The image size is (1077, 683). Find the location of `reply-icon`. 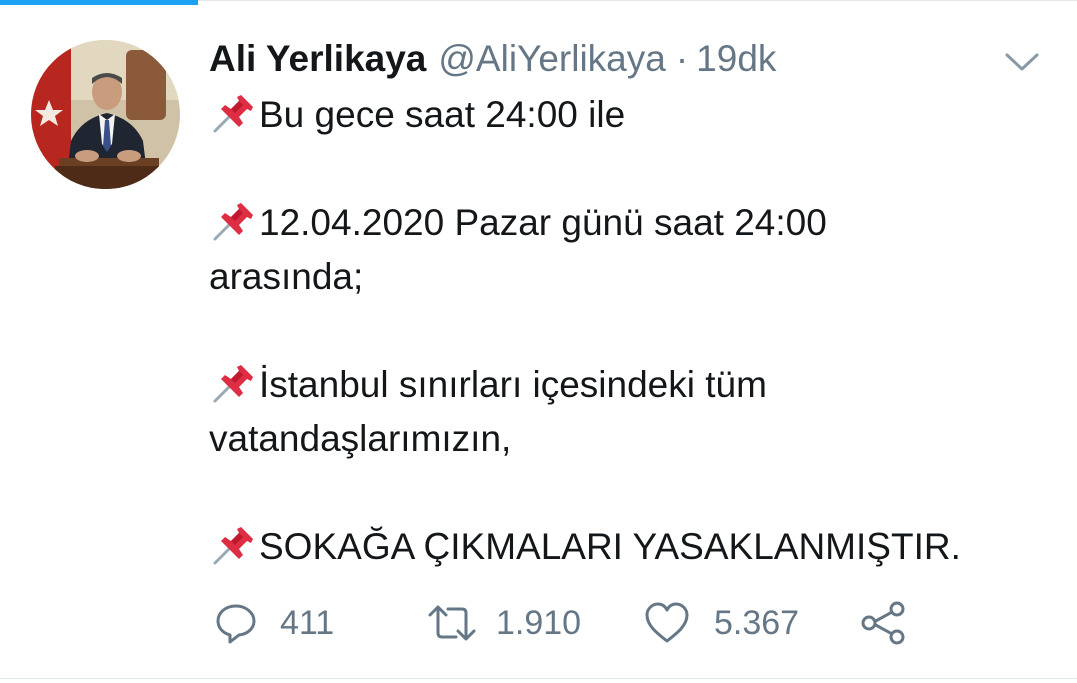

reply-icon is located at coordinates (236, 624).